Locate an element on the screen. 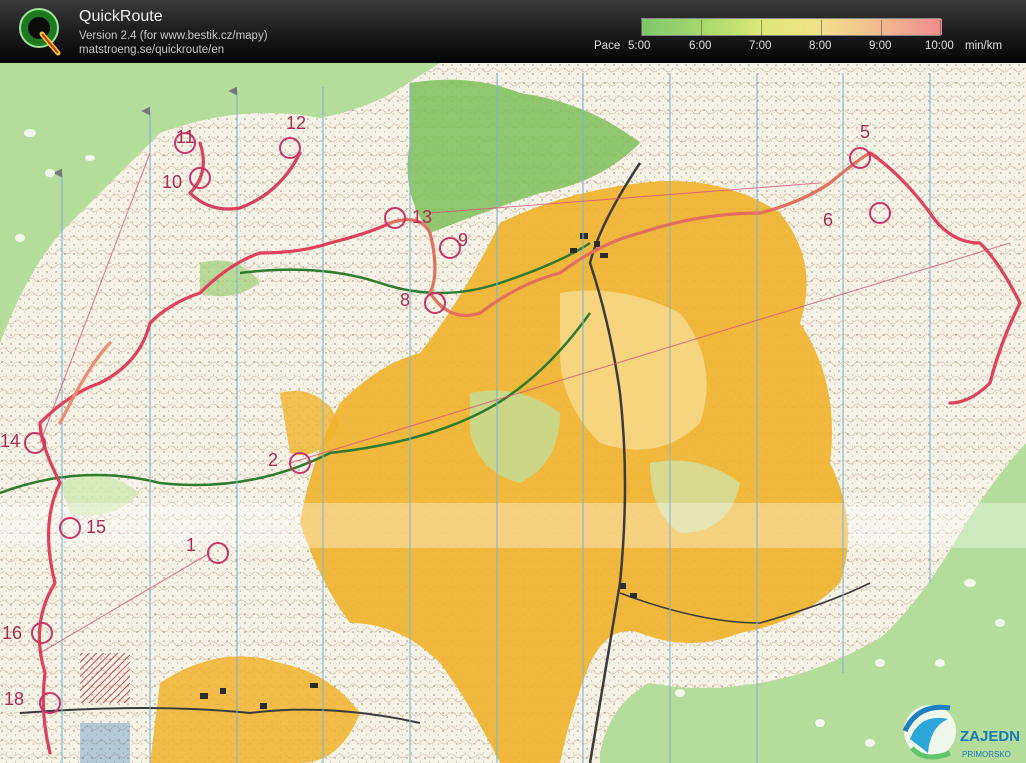 The width and height of the screenshot is (1026, 763). control-number: 15 is located at coordinates (96, 527).